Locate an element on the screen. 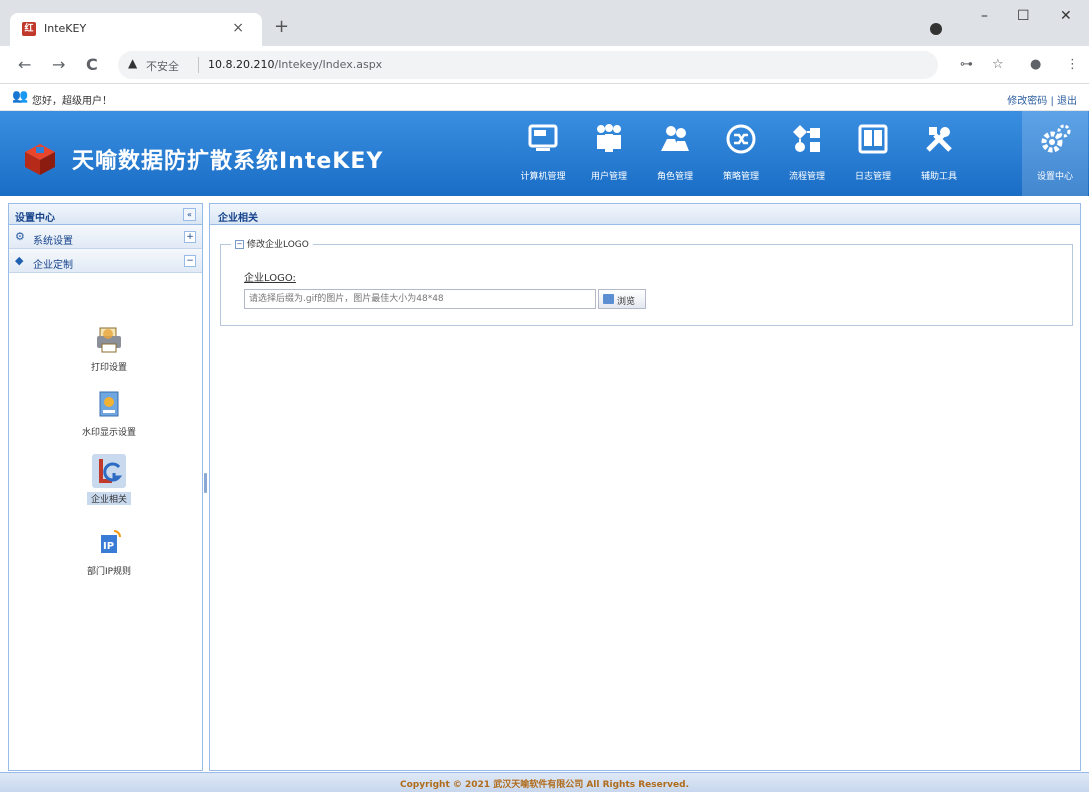 The width and height of the screenshot is (1089, 792). nav-flow-management: 流程管理 is located at coordinates (807, 153).